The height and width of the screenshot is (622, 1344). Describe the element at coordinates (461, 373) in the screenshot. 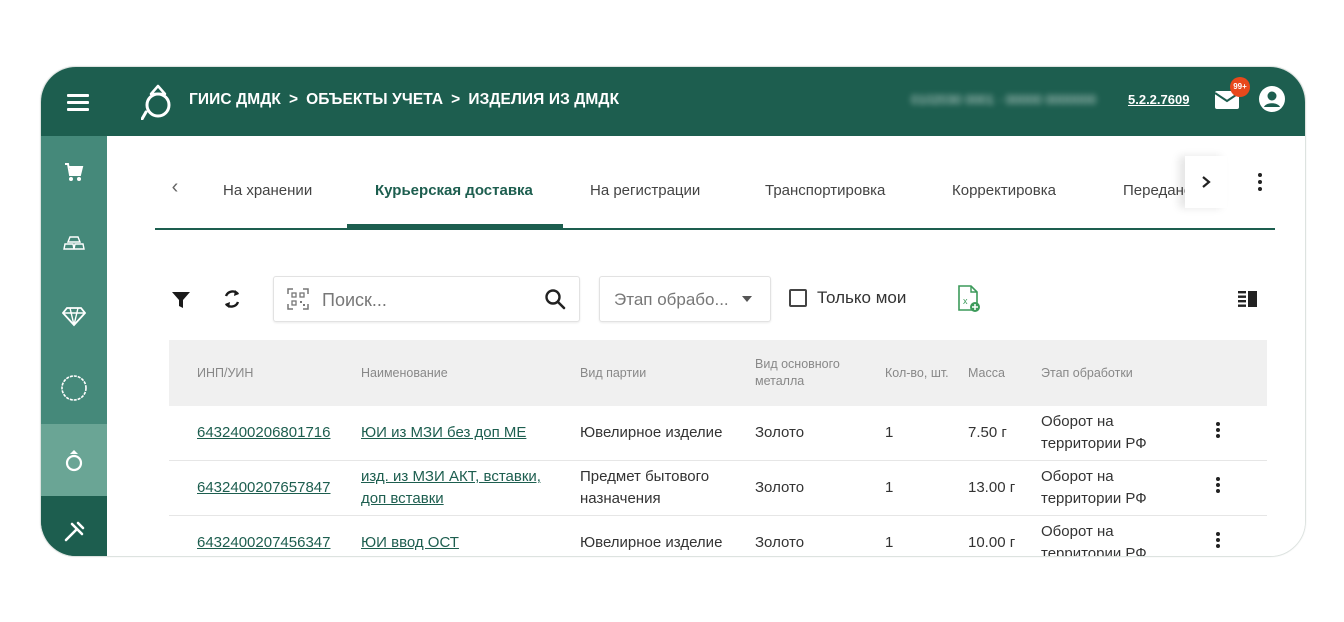

I see `column-header-name: Наименование` at that location.